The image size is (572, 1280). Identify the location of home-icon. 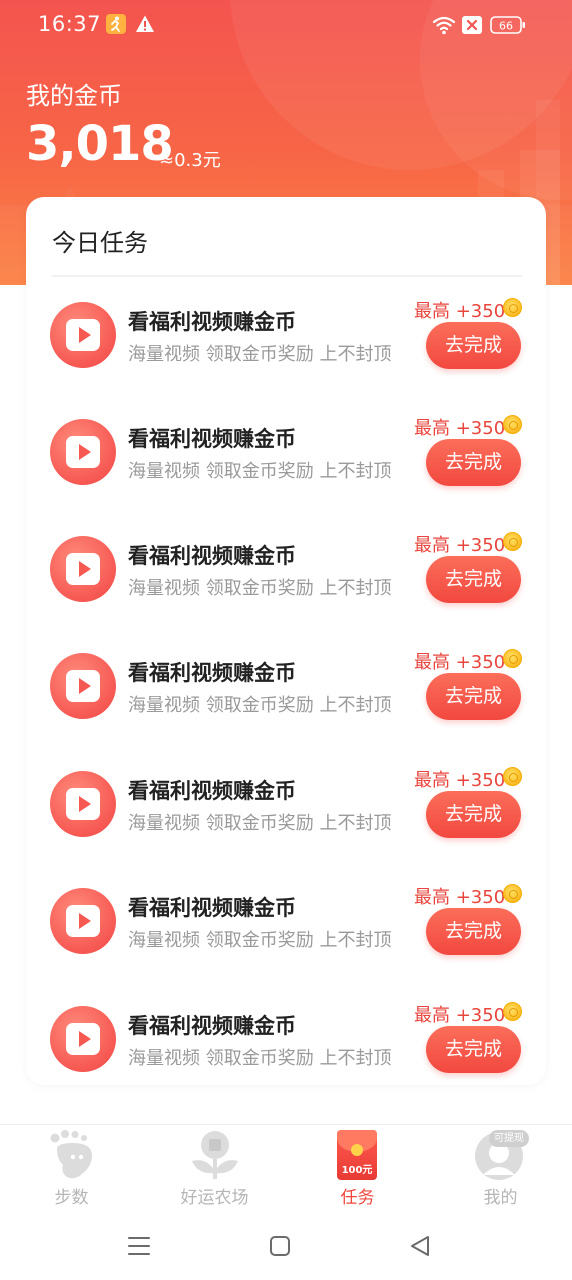
(280, 1246).